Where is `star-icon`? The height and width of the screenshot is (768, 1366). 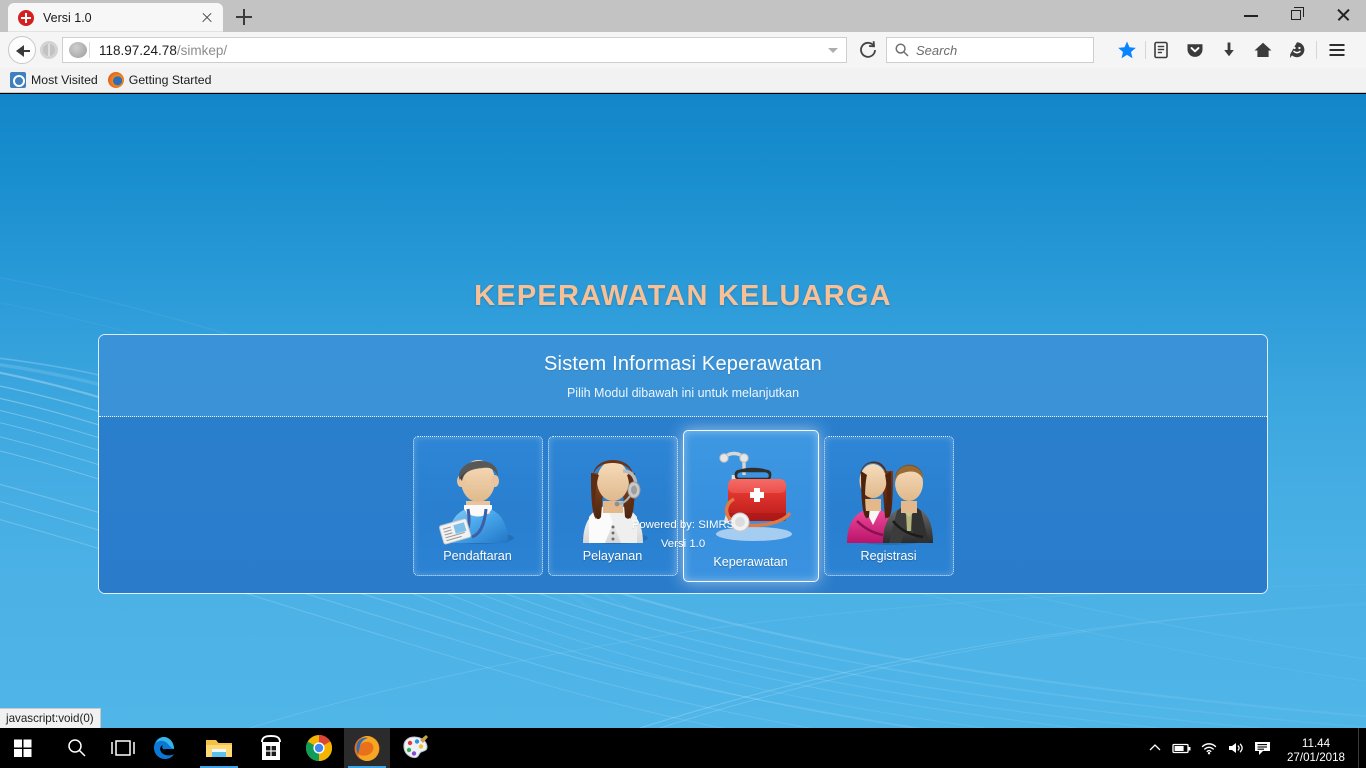
star-icon is located at coordinates (1127, 50).